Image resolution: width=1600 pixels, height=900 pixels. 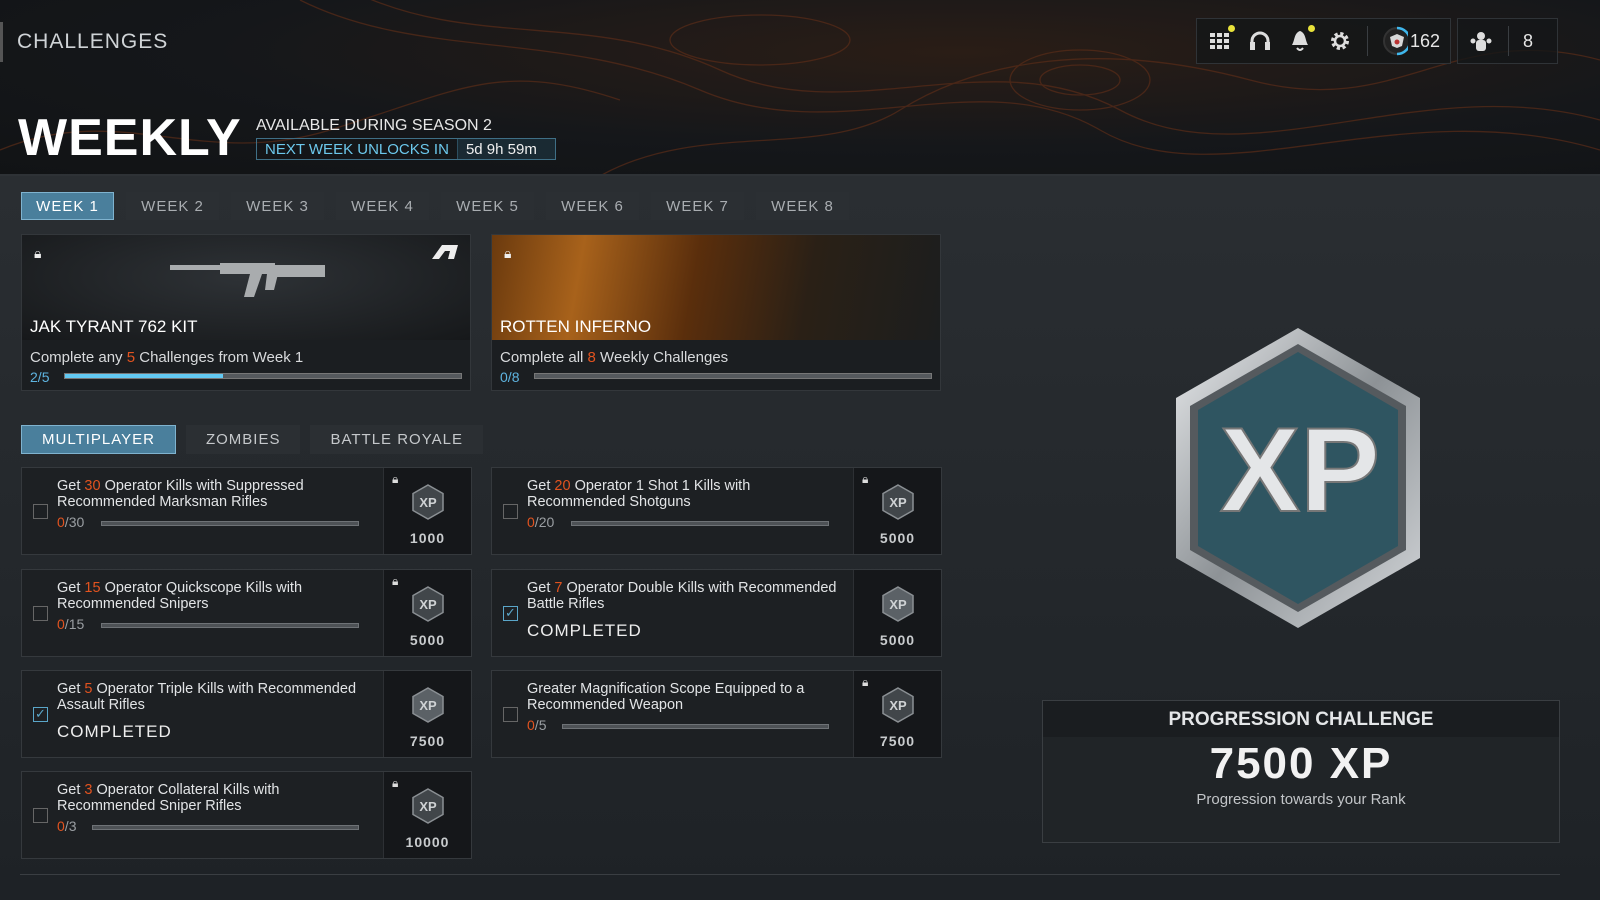 What do you see at coordinates (130, 138) in the screenshot?
I see `page-title: WEEKLY` at bounding box center [130, 138].